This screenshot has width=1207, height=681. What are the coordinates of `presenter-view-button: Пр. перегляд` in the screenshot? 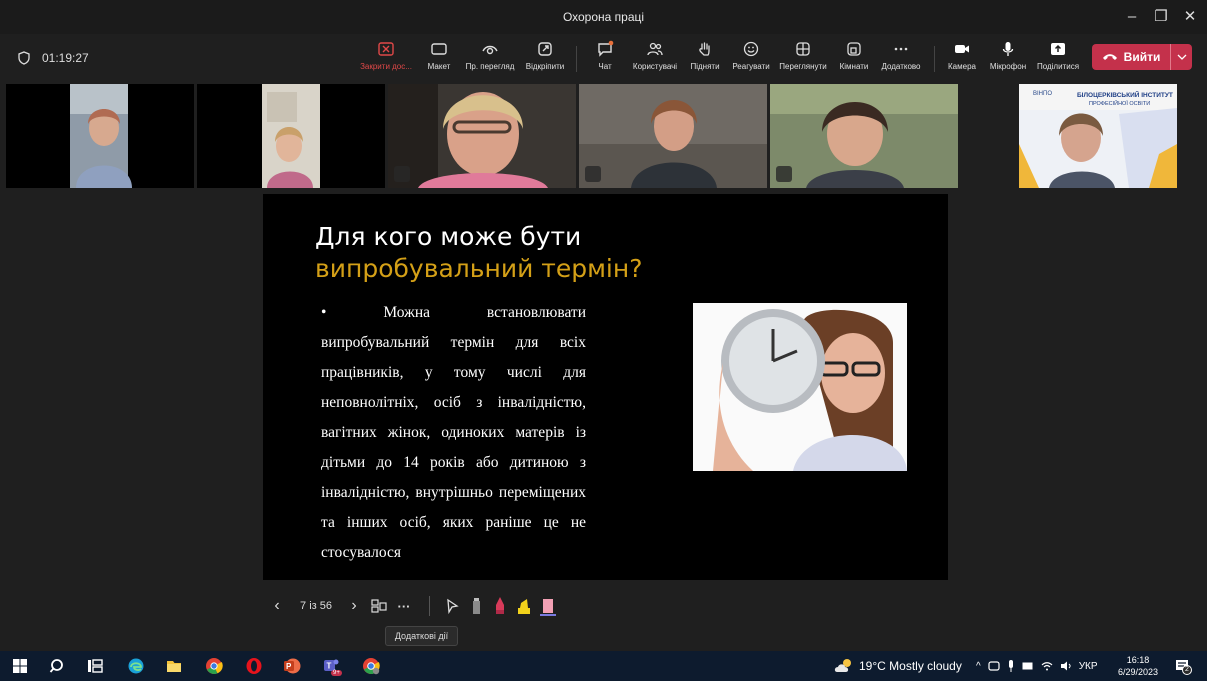 It's located at (490, 60).